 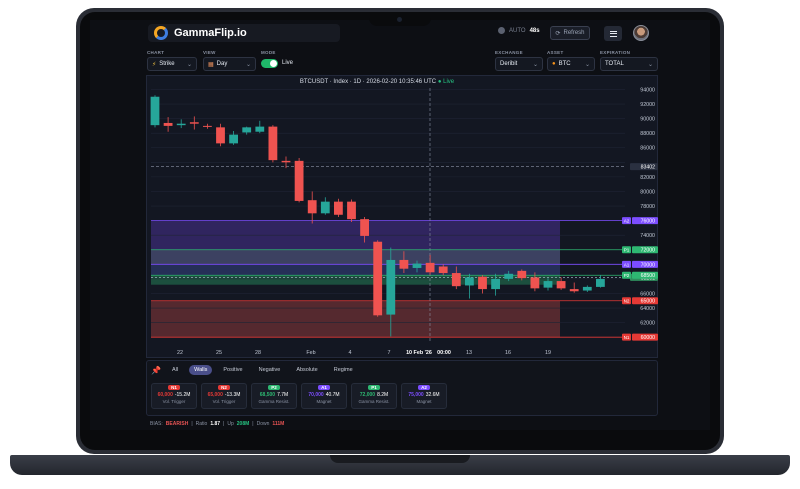 I want to click on refresh-label: Refresh, so click(x=574, y=33).